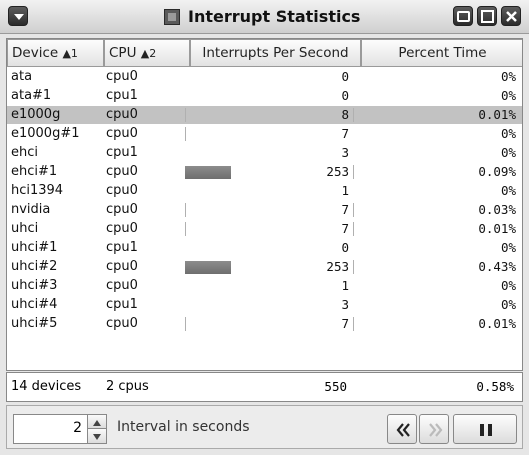 This screenshot has width=529, height=455. Describe the element at coordinates (264, 153) in the screenshot. I see `table-row: ehci cpu1 3 0%` at that location.